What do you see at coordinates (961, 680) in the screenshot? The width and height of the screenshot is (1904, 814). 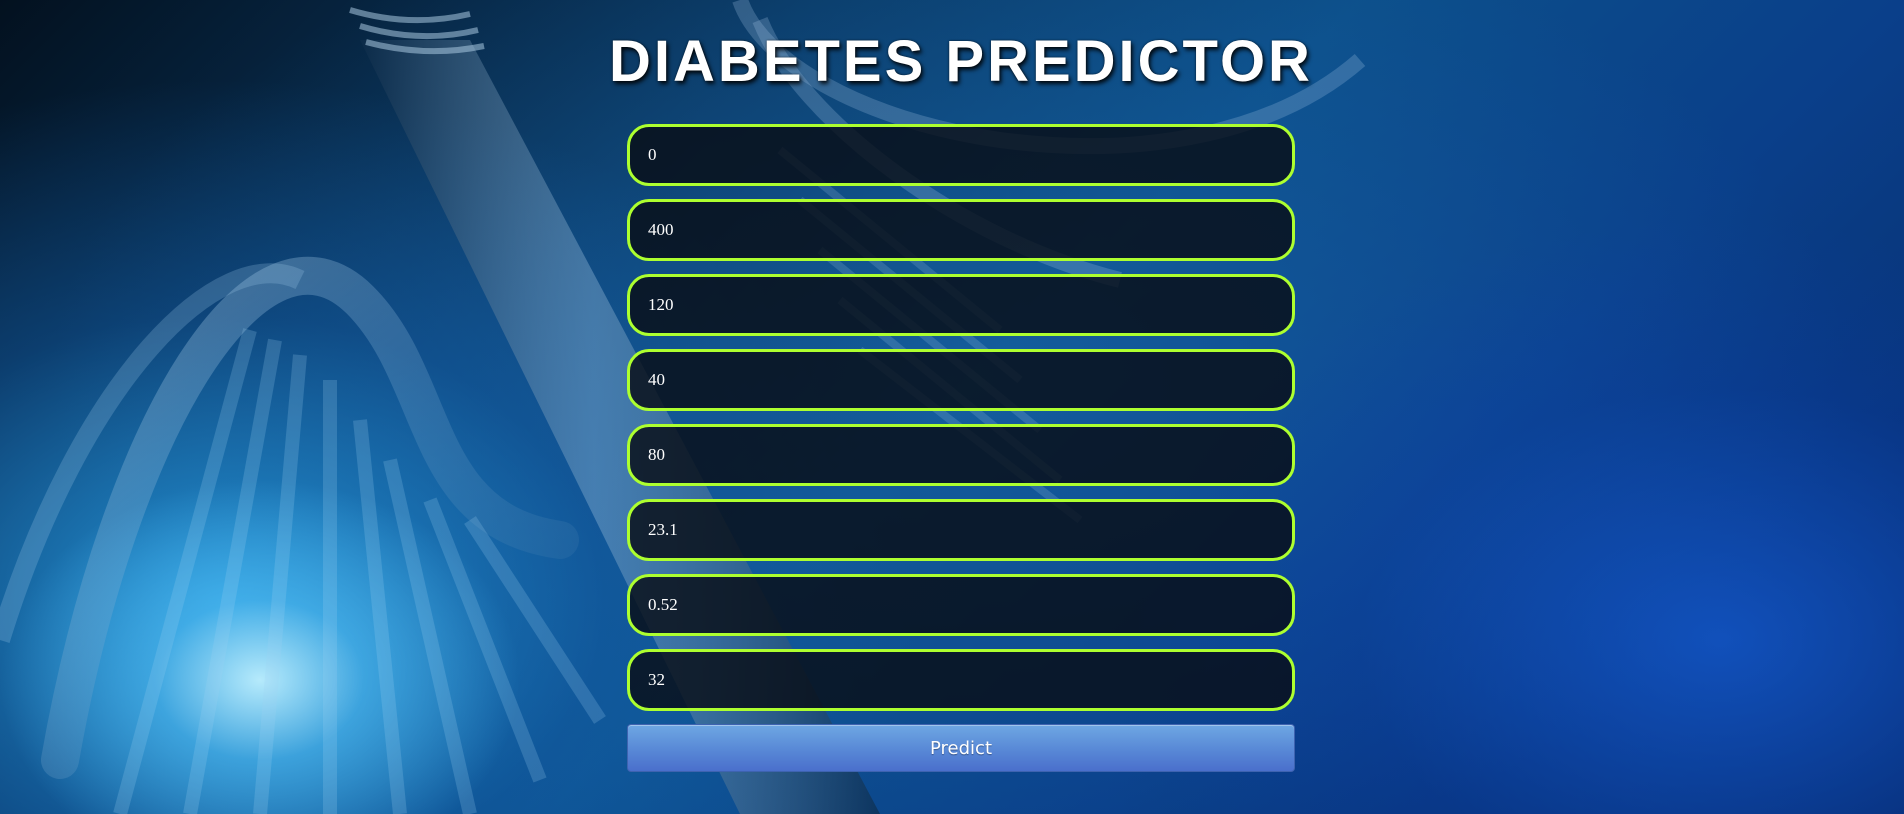 I see `age-input` at bounding box center [961, 680].